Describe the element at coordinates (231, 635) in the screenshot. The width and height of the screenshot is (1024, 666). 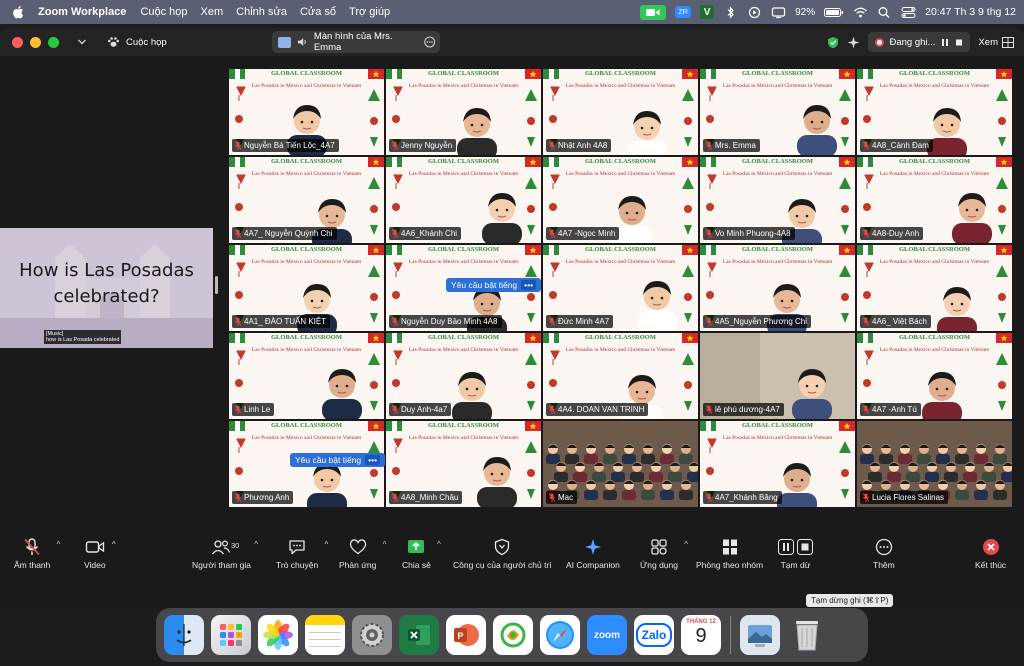
I see `launchpad-app-icon` at that location.